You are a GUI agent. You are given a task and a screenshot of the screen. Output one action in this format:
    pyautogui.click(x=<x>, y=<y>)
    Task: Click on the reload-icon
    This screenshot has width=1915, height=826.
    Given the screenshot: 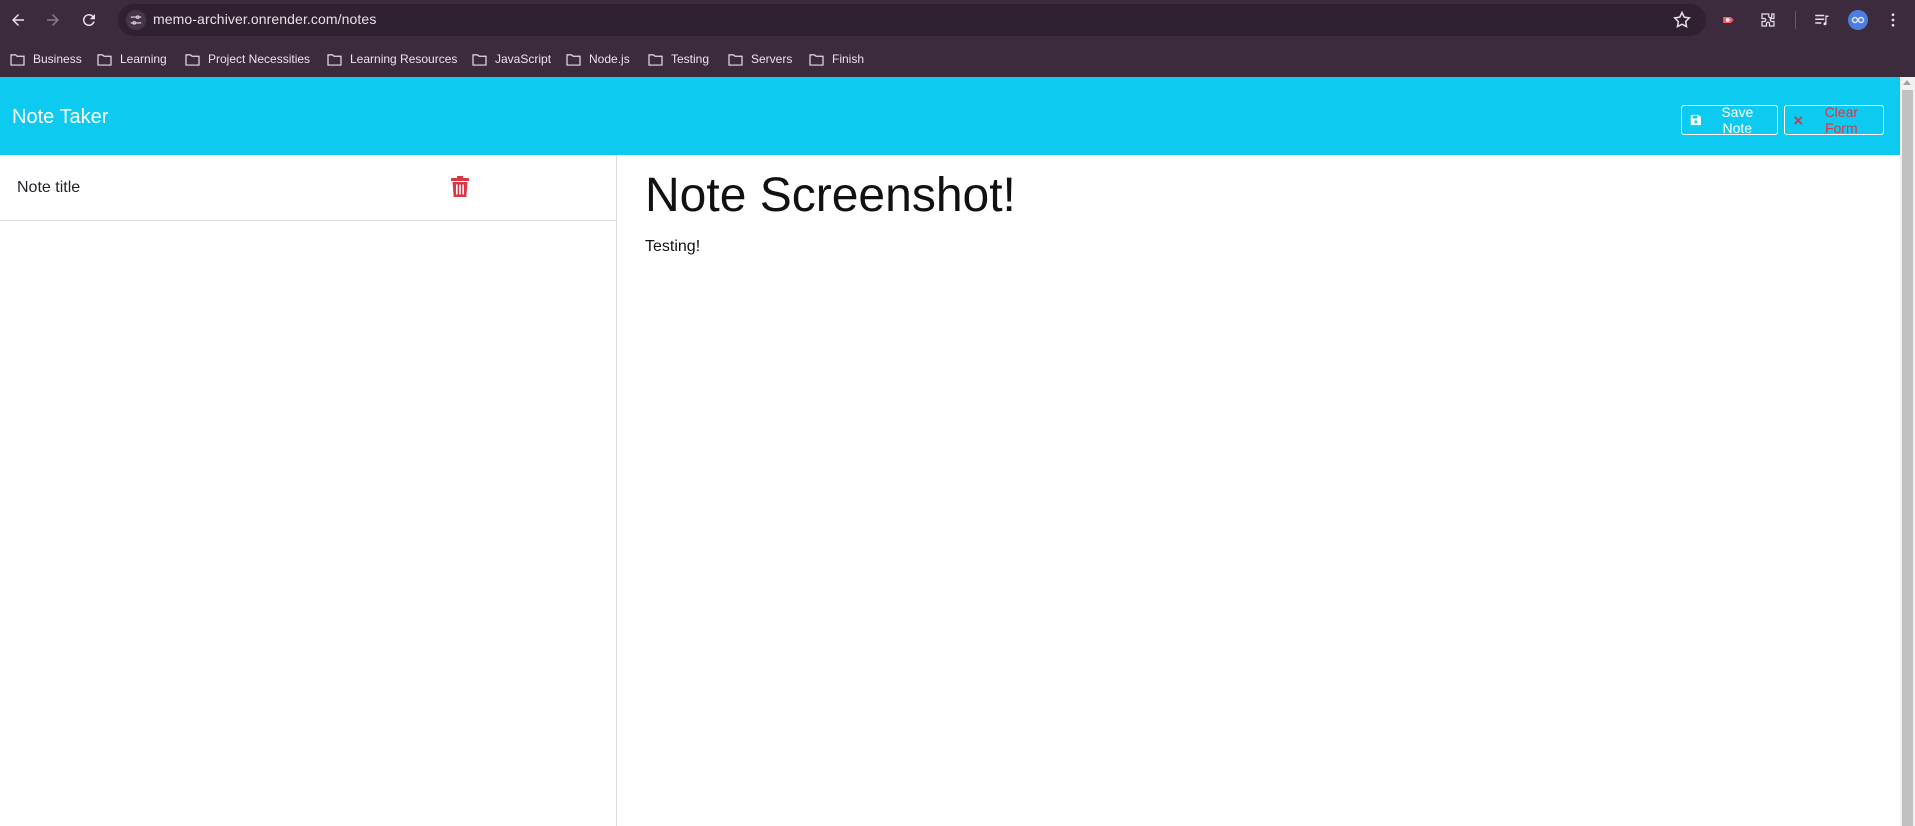 What is the action you would take?
    pyautogui.click(x=89, y=20)
    